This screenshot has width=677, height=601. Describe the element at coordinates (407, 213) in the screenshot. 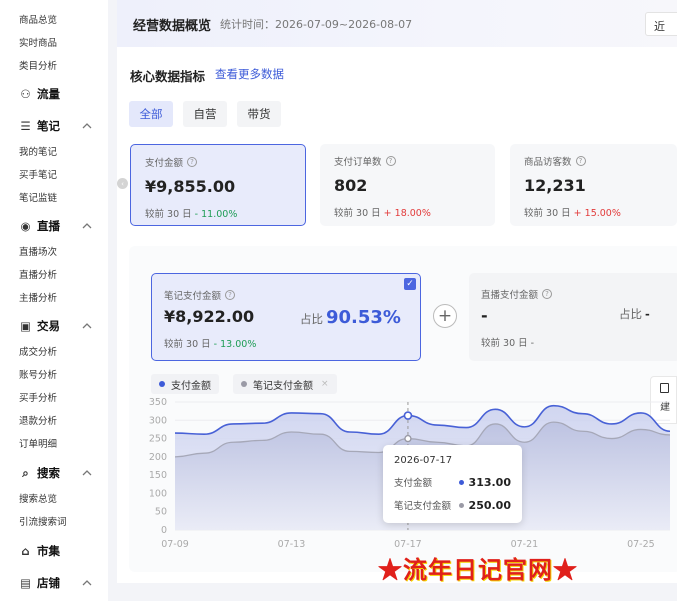

I see `change-value: + 18.00%` at that location.